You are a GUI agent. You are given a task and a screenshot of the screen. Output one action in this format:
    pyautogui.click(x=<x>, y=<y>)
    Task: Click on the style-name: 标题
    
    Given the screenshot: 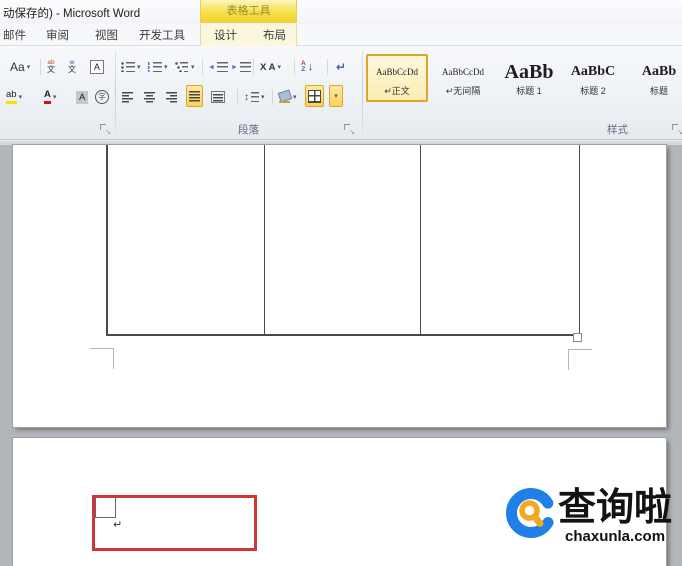 What is the action you would take?
    pyautogui.click(x=658, y=91)
    